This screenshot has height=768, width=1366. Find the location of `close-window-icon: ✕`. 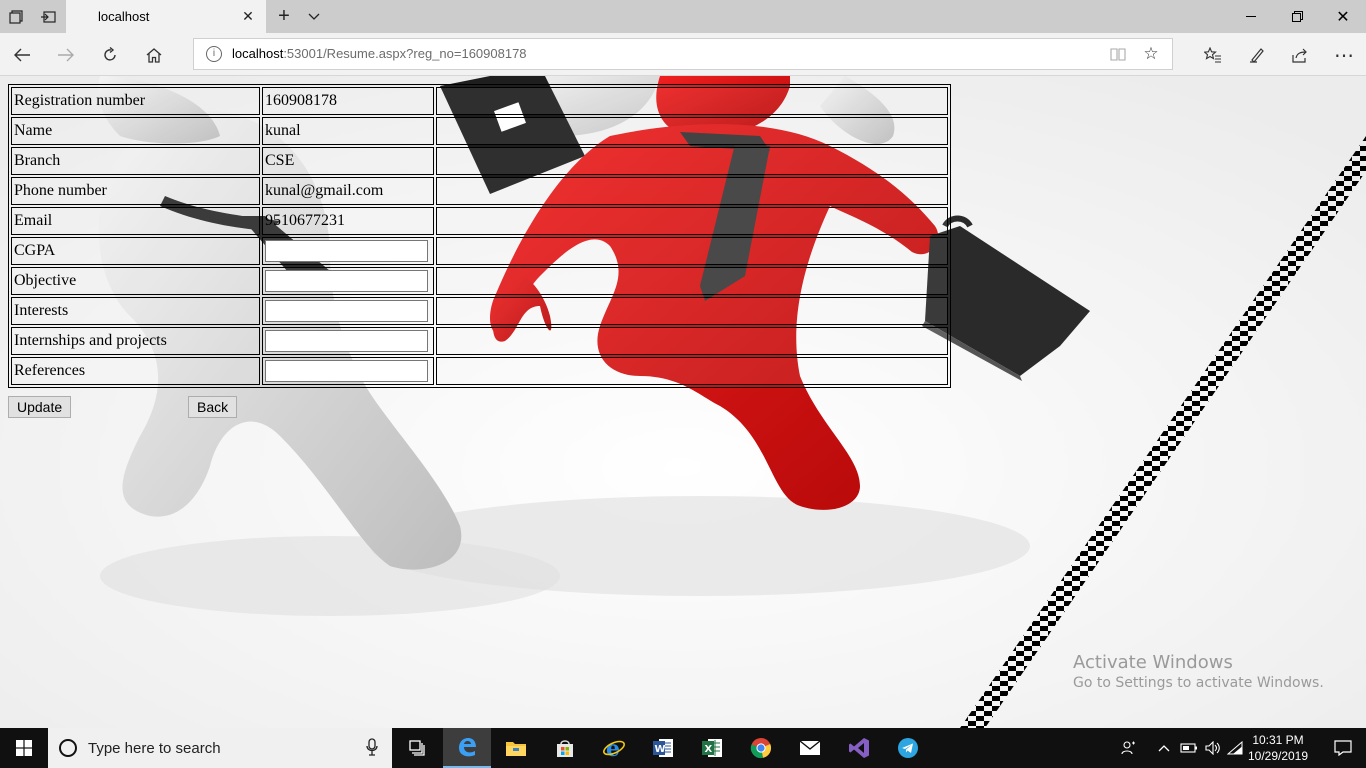

close-window-icon: ✕ is located at coordinates (1343, 16).